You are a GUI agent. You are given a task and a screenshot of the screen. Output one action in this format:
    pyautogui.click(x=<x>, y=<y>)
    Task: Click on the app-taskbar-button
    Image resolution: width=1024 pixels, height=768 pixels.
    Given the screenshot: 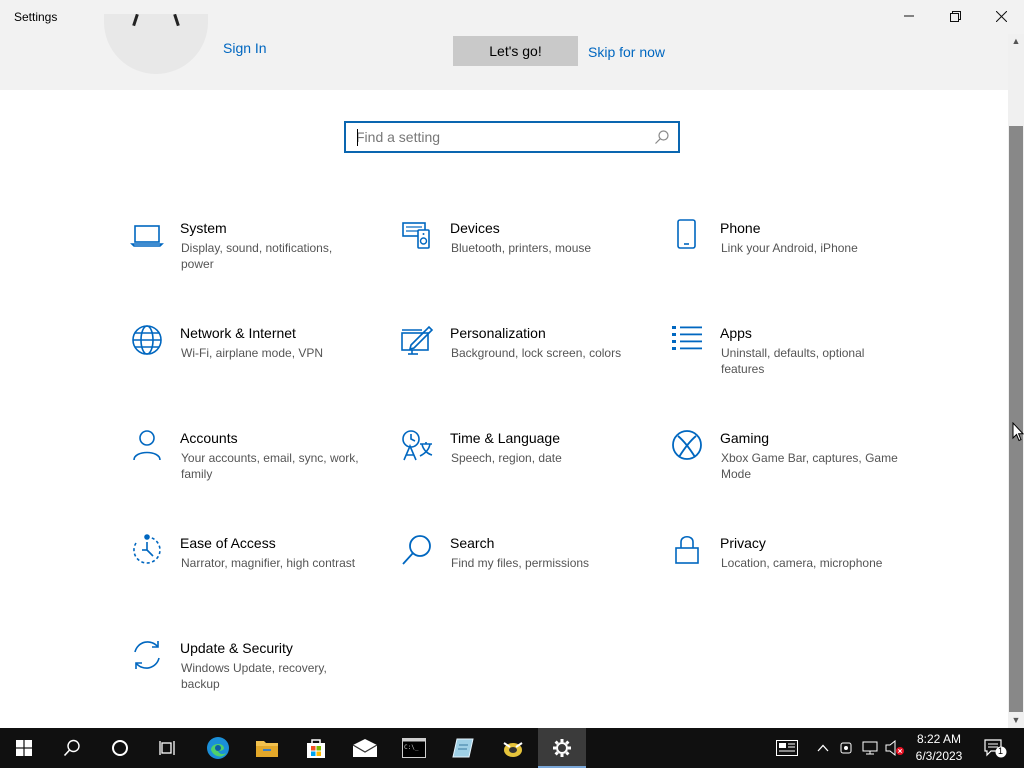 What is the action you would take?
    pyautogui.click(x=513, y=748)
    